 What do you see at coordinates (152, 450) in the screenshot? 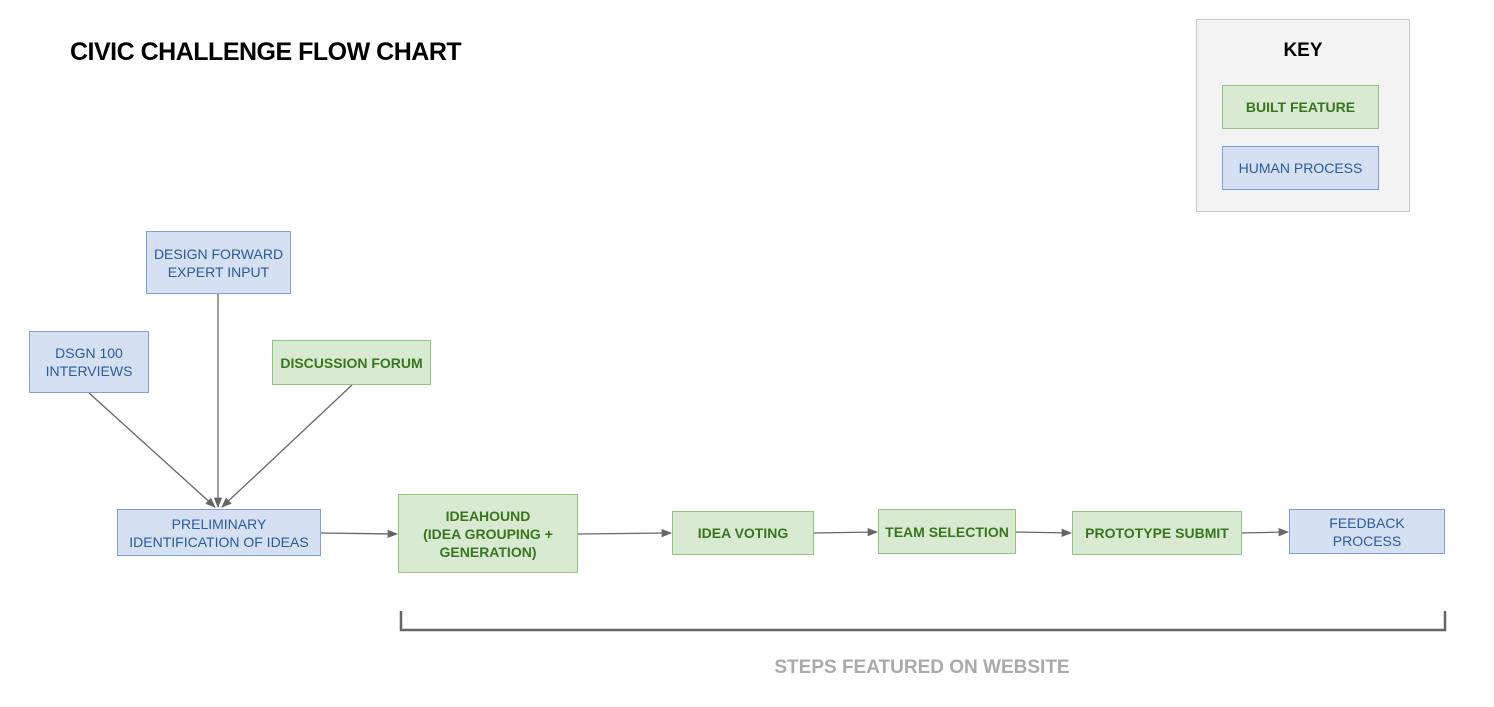
I see `arrow-dsgn-100-to-preliminary` at bounding box center [152, 450].